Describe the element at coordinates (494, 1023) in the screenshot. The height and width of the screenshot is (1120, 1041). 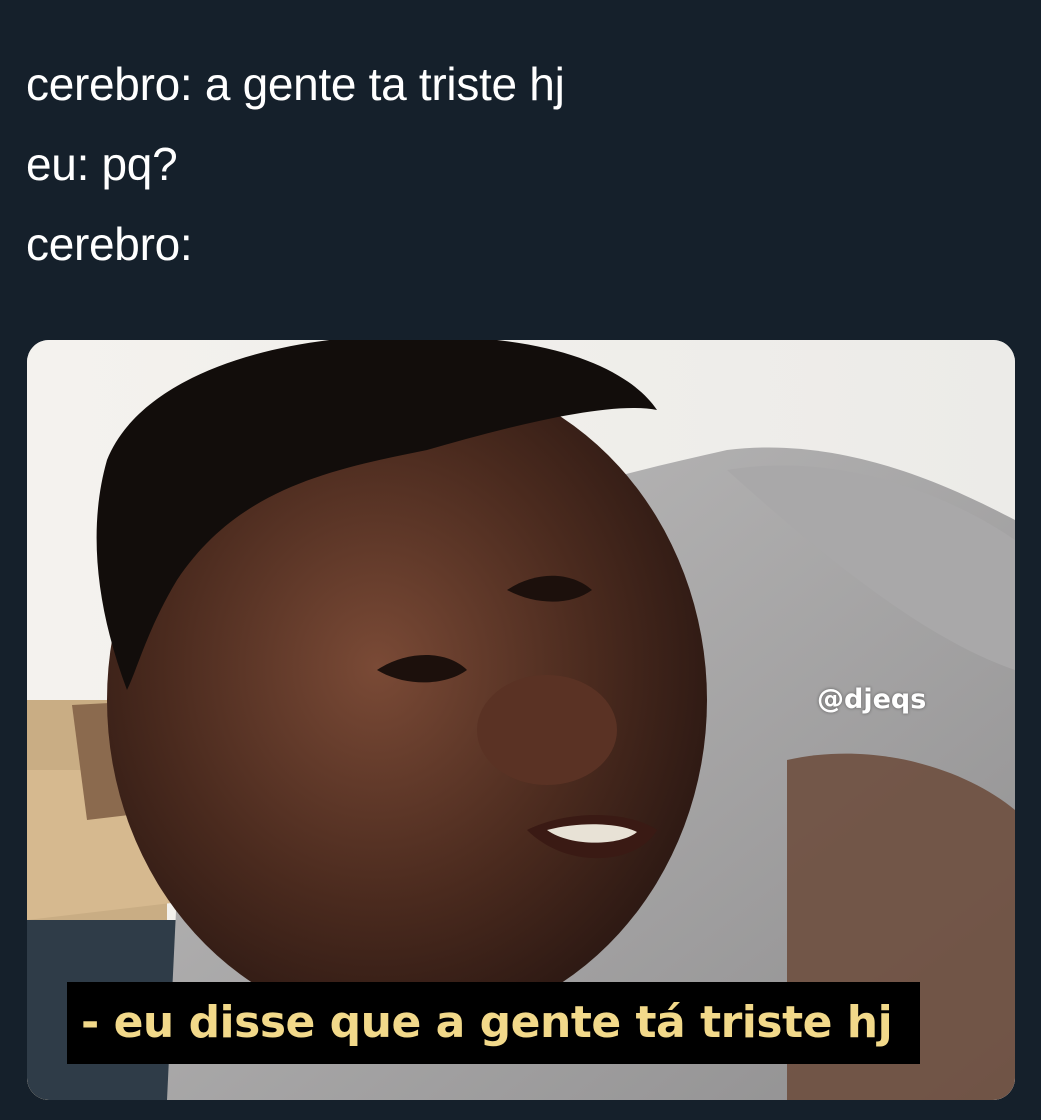
I see `subtitle-caption: - eu disse que a gente tá triste hj` at that location.